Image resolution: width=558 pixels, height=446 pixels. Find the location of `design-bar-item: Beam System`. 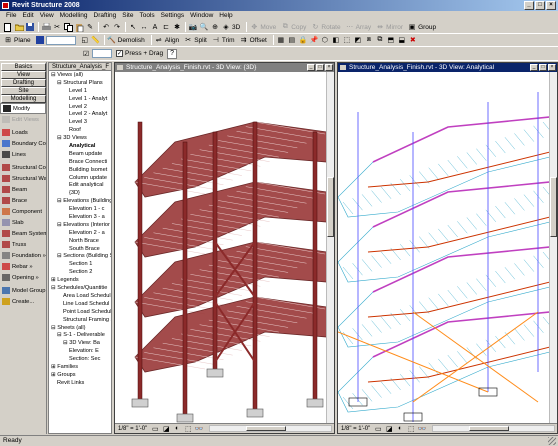

design-bar-item: Beam System is located at coordinates (23, 233).